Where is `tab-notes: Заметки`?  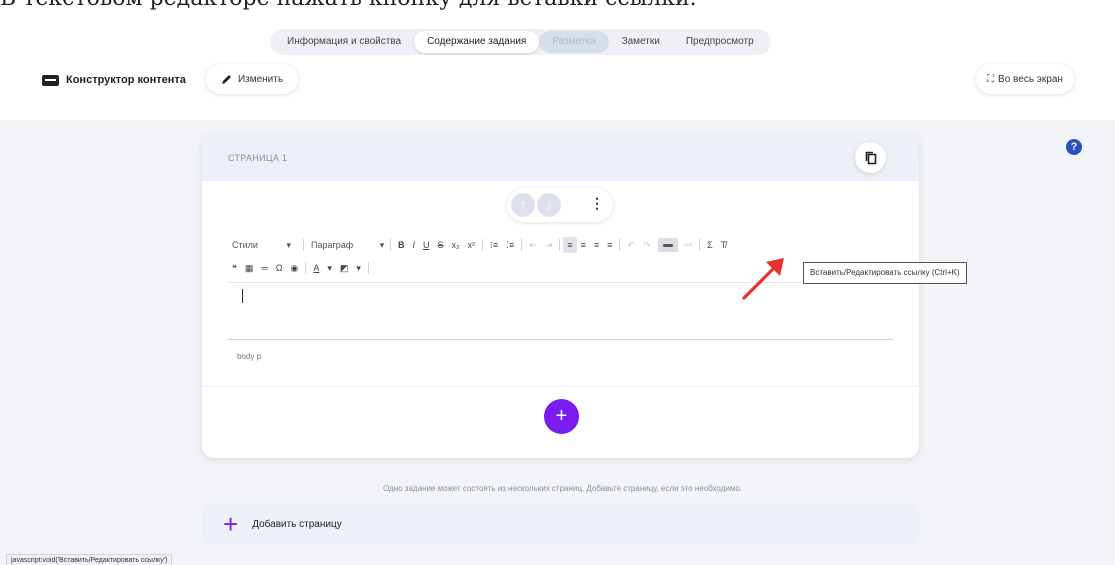 tab-notes: Заметки is located at coordinates (641, 42).